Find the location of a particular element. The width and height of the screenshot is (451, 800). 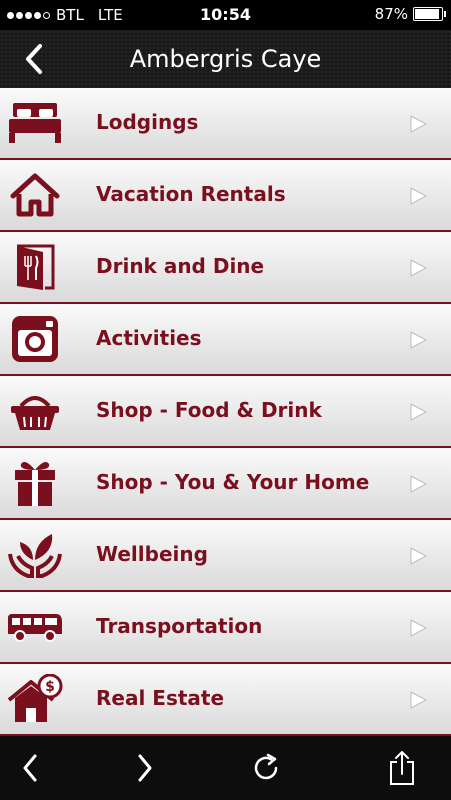

page-title: Ambergris Caye is located at coordinates (225, 59).